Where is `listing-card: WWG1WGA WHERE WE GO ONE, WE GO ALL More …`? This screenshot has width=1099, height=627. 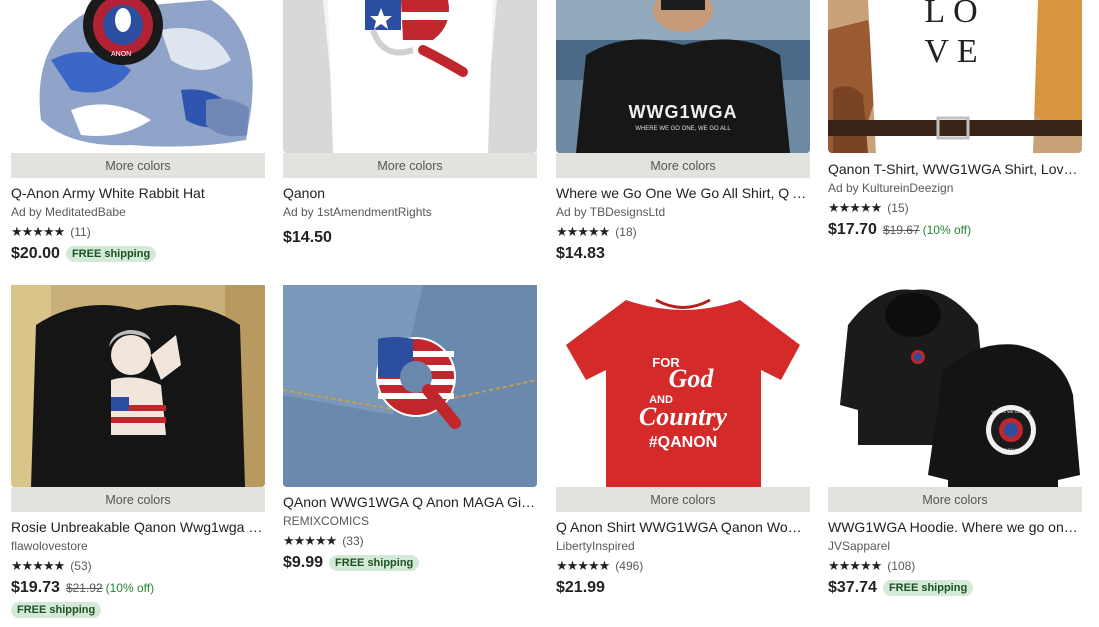
listing-card: WWG1WGA WHERE WE GO ONE, WE GO ALL More … is located at coordinates (683, 132).